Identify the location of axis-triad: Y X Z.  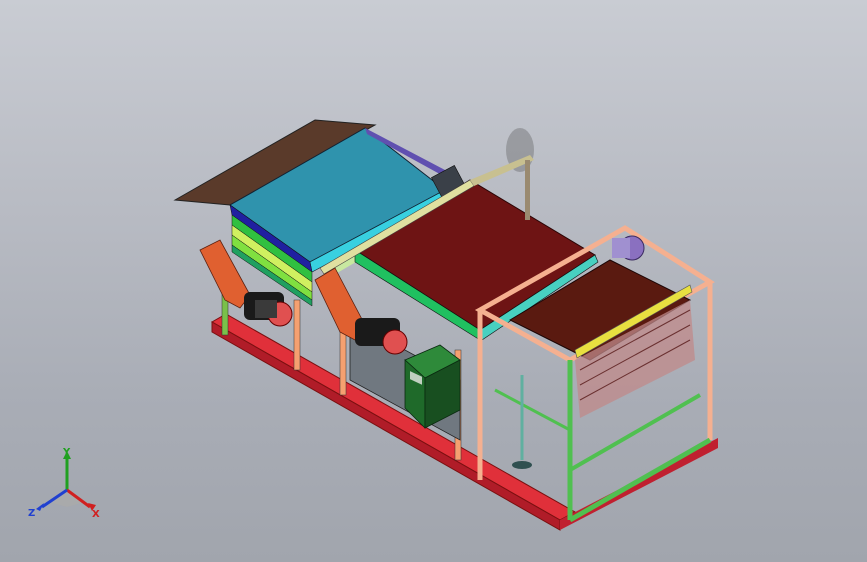
(64, 483).